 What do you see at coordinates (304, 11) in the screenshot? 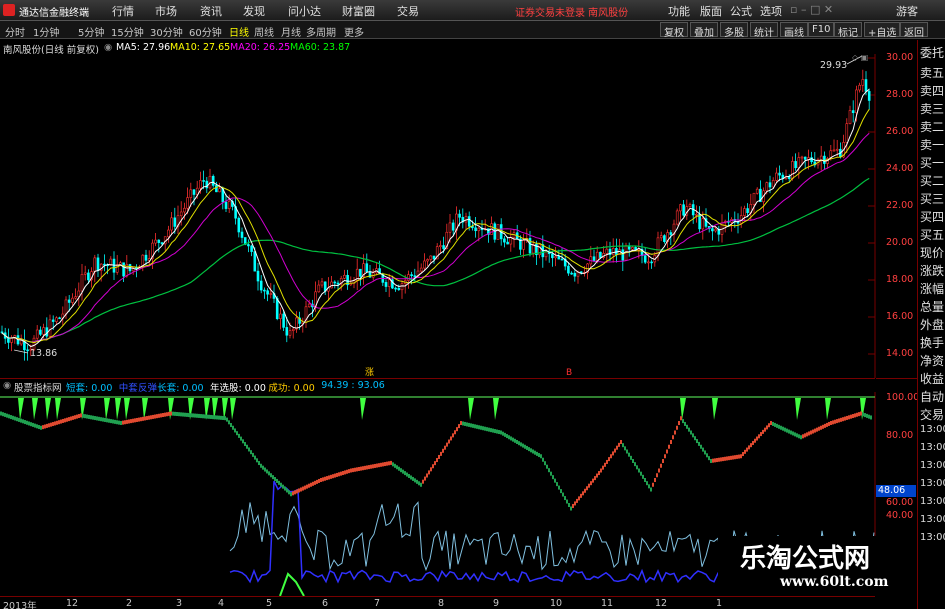
I see `menu-ask: 问小达` at bounding box center [304, 11].